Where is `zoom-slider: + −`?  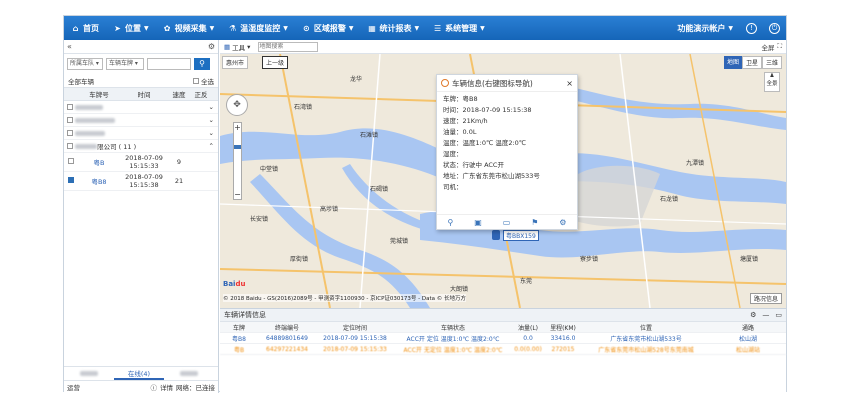
zoom-slider: + − is located at coordinates (237, 161).